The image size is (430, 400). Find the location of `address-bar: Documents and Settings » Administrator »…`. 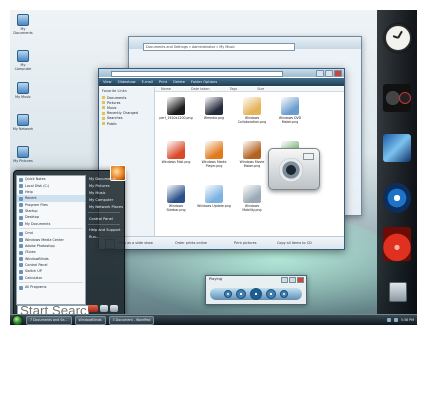

address-bar: Documents and Settings » Administrator »… is located at coordinates (219, 47).